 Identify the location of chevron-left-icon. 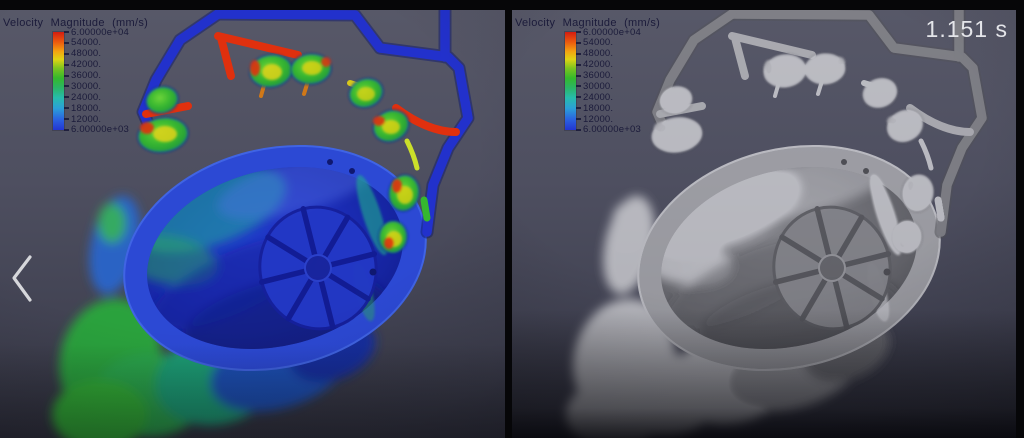
(22, 278).